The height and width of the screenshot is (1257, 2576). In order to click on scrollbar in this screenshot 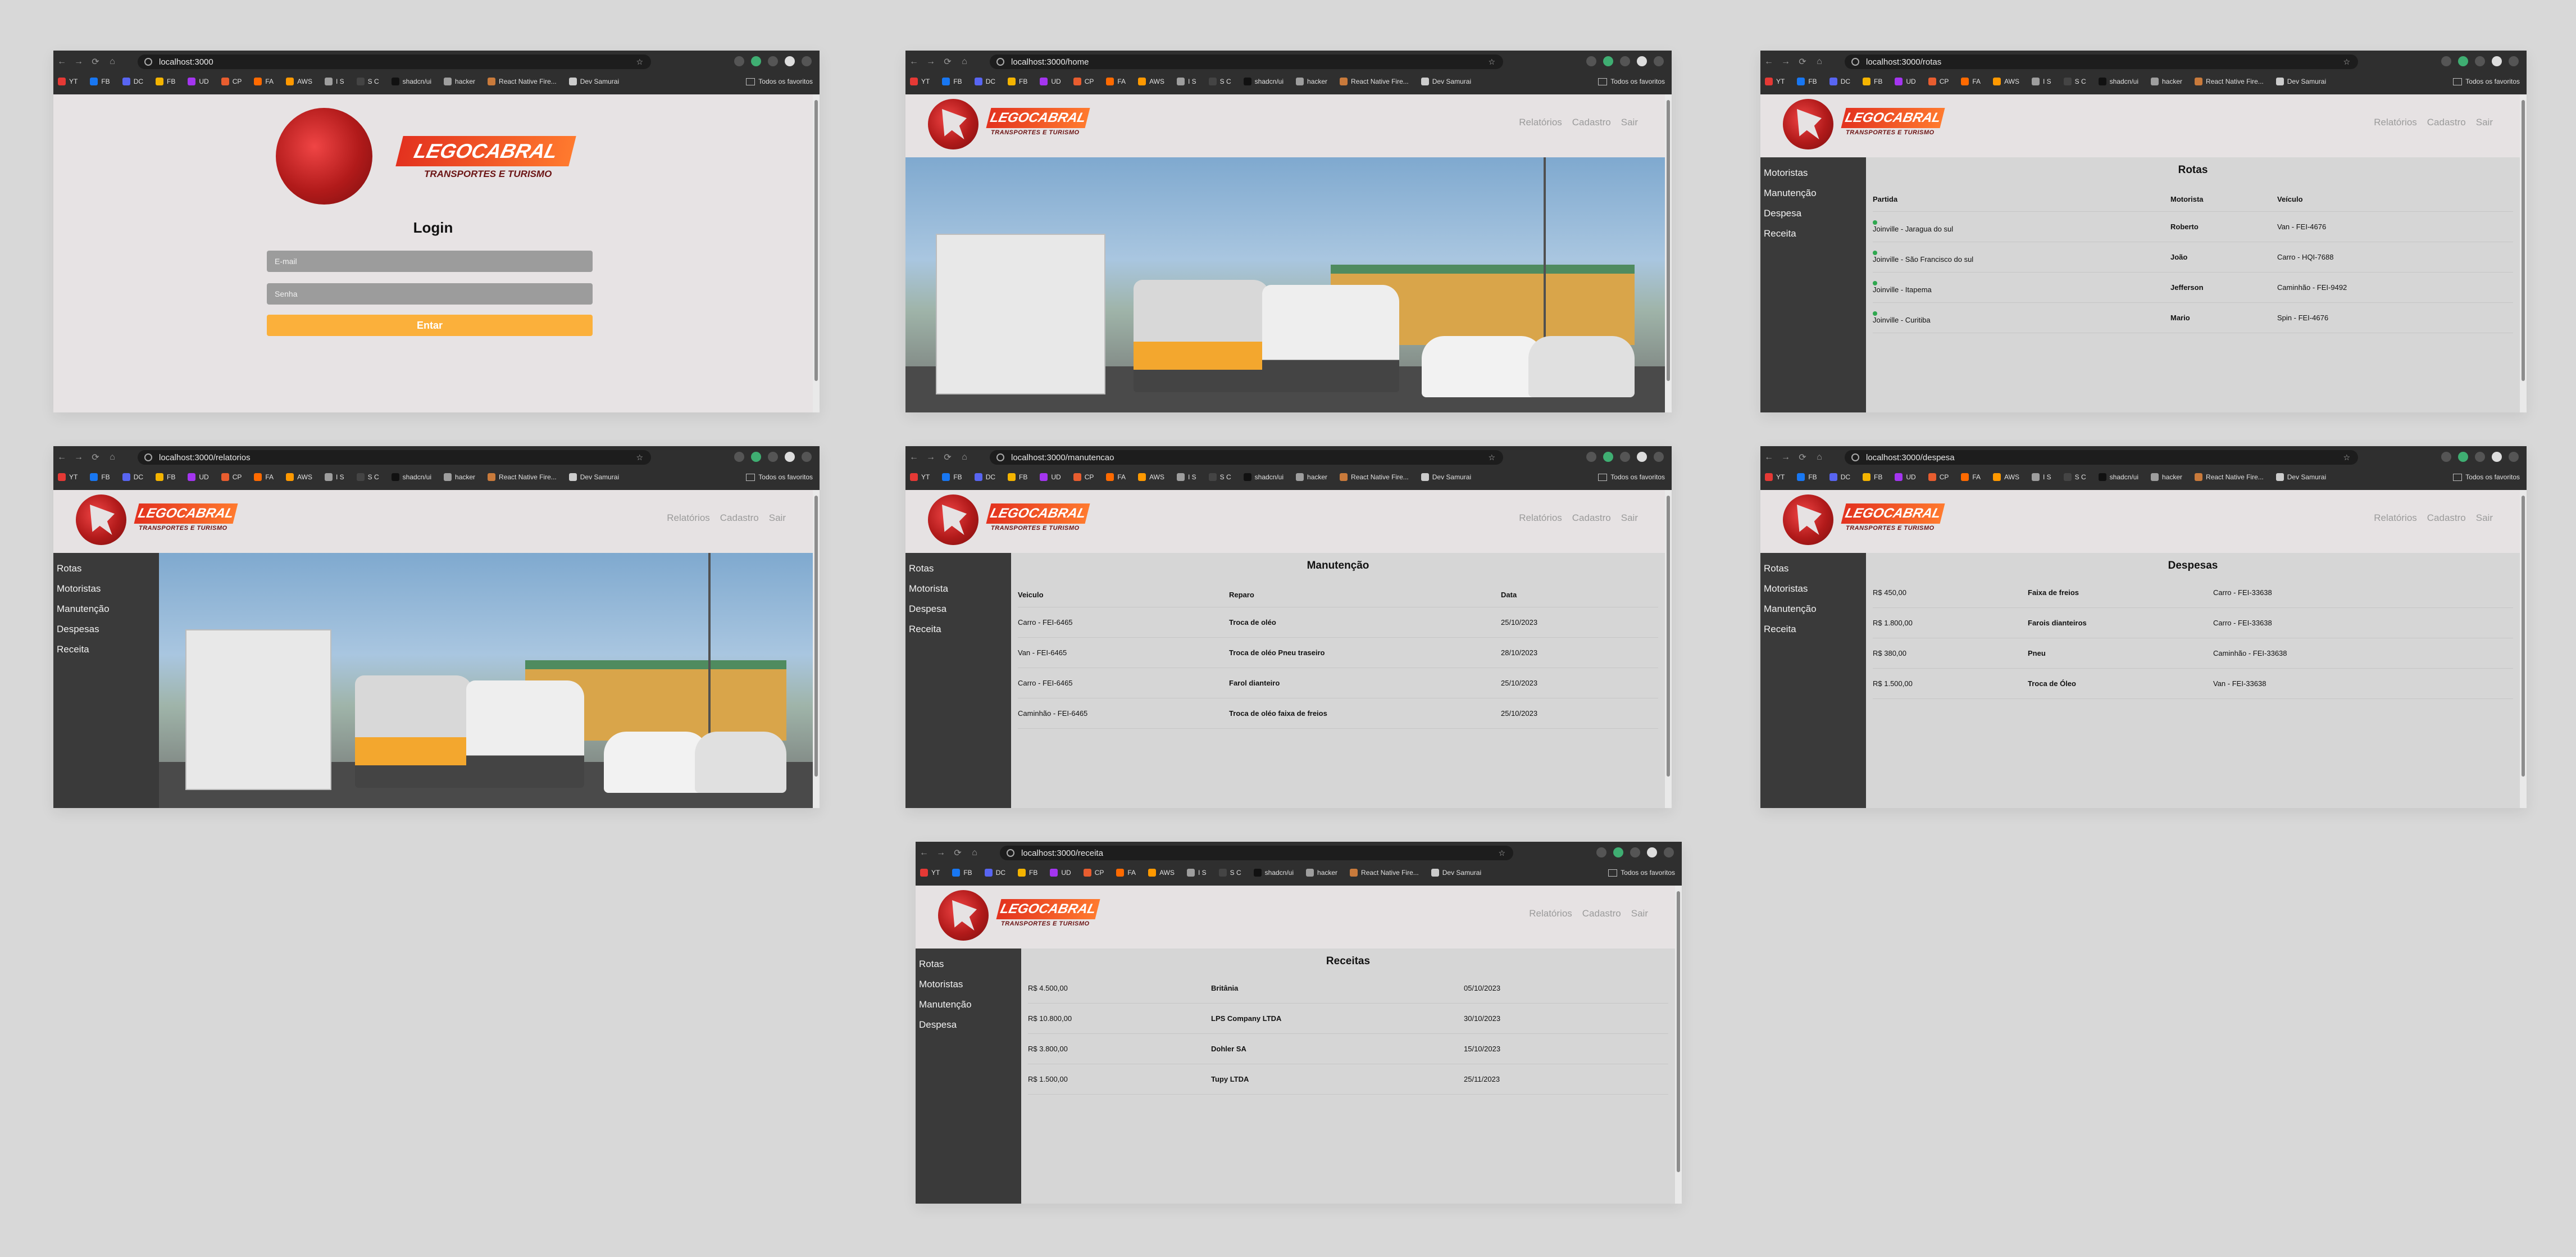, I will do `click(816, 253)`.